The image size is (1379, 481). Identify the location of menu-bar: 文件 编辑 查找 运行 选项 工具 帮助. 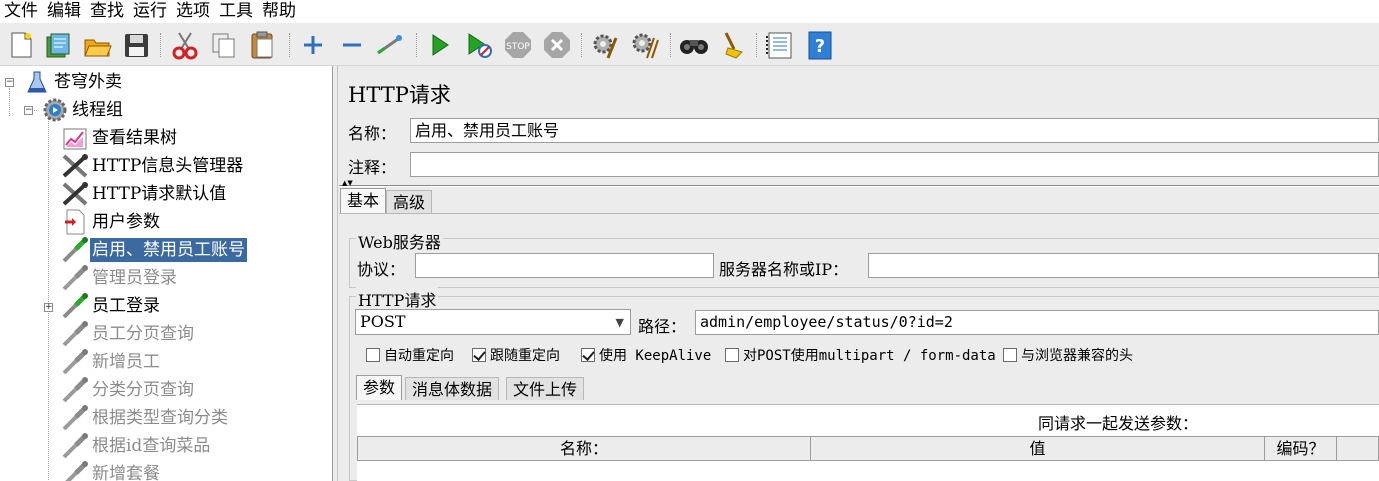
(689, 11).